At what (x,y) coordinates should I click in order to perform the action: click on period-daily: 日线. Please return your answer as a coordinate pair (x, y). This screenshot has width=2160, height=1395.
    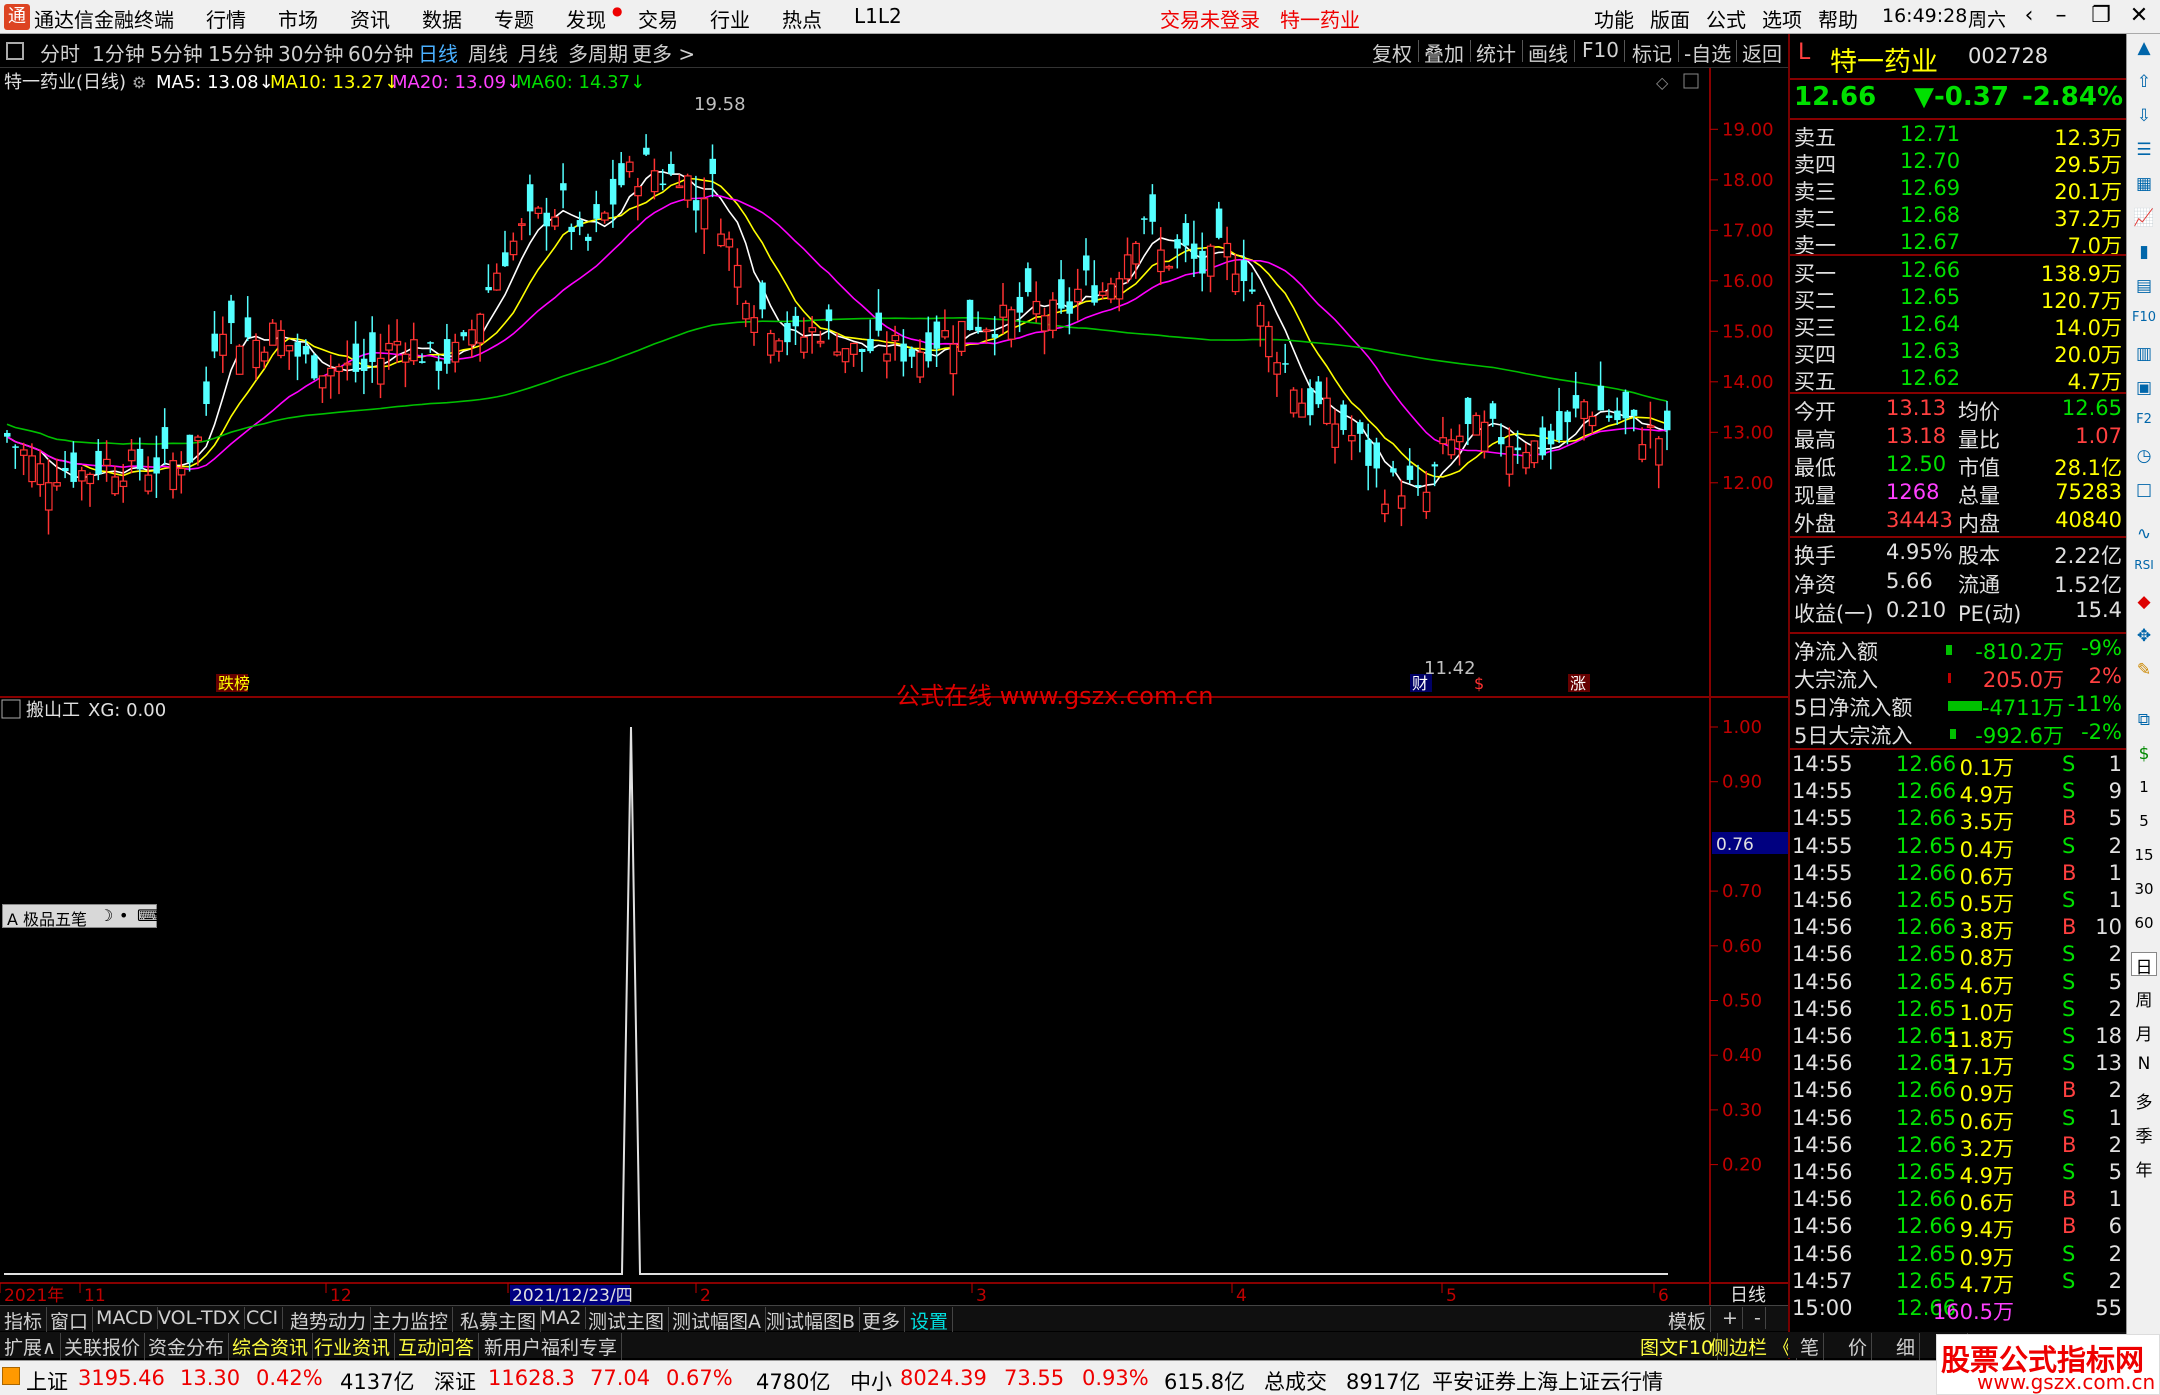
    Looking at the image, I should click on (438, 52).